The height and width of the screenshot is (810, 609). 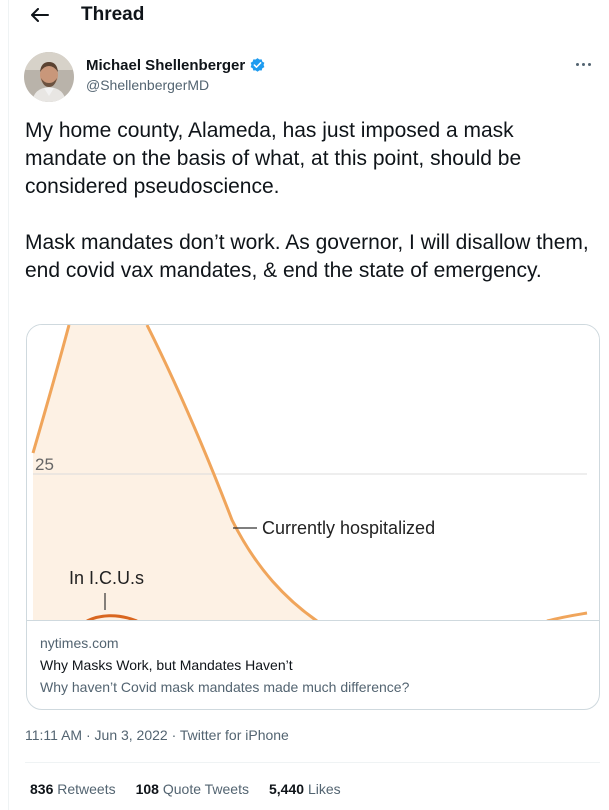 I want to click on tweet-date: Jun 3, 2022, so click(x=131, y=735).